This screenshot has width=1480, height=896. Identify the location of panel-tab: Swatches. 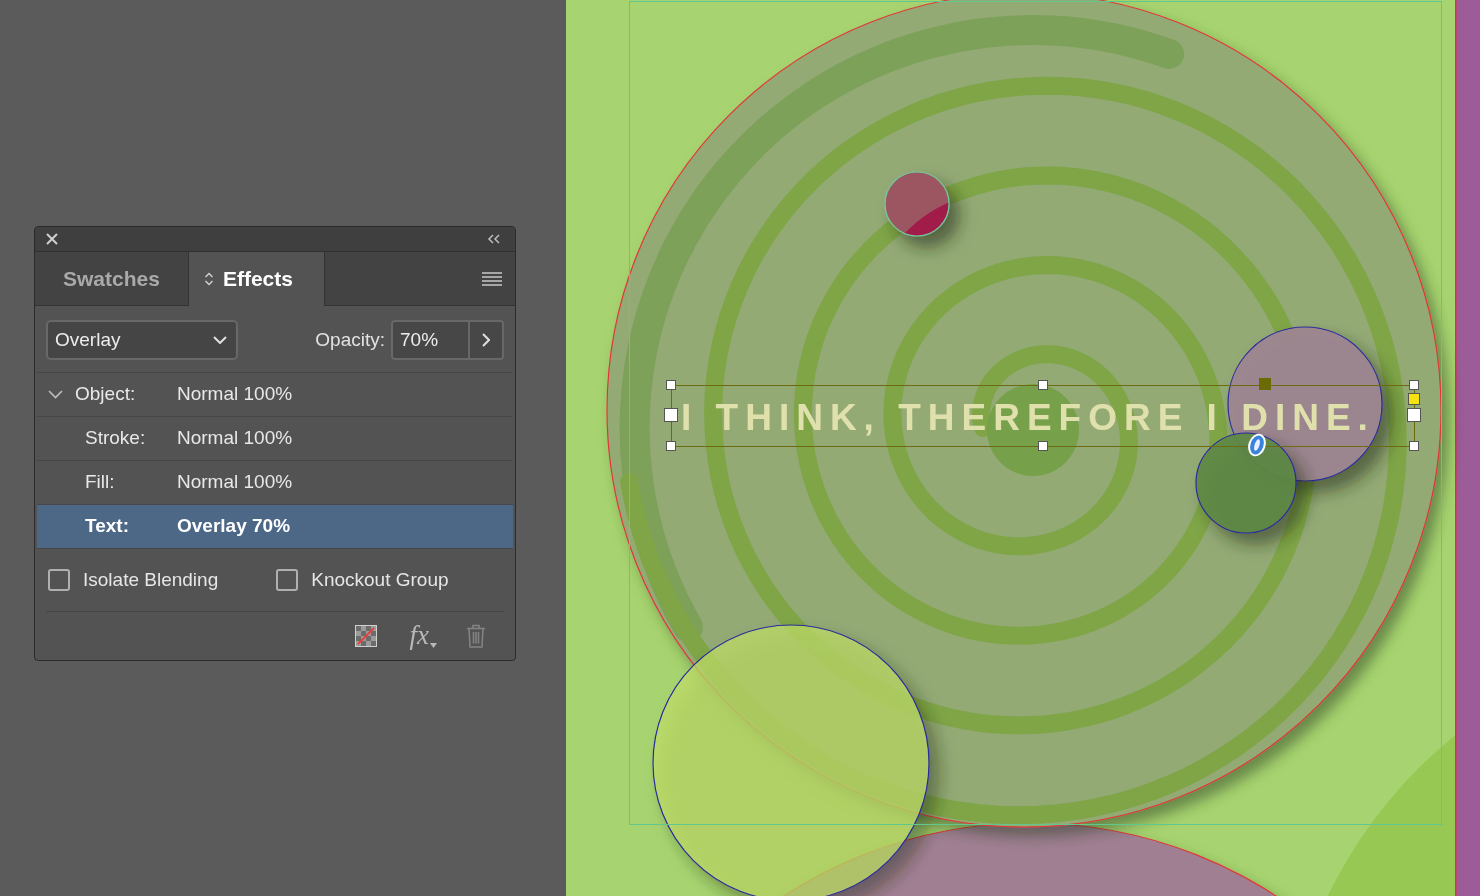
(112, 279).